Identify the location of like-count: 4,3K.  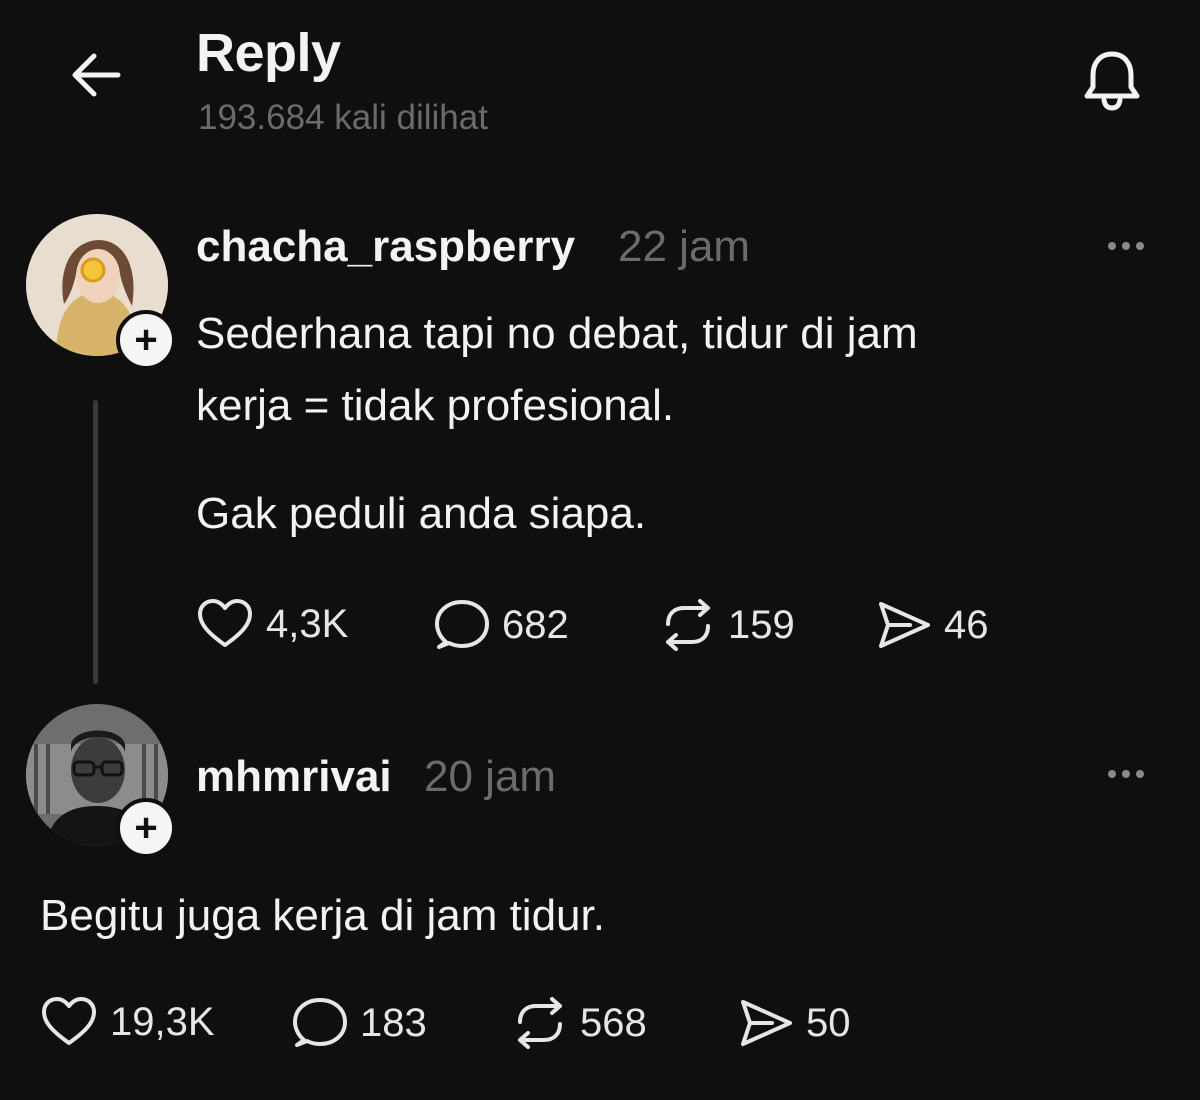
(307, 623).